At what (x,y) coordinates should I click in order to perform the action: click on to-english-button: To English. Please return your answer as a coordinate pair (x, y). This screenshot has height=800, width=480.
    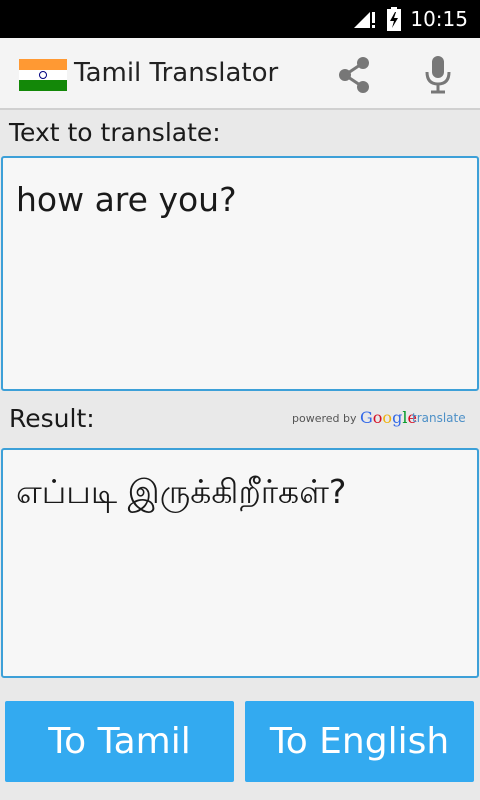
    Looking at the image, I should click on (359, 741).